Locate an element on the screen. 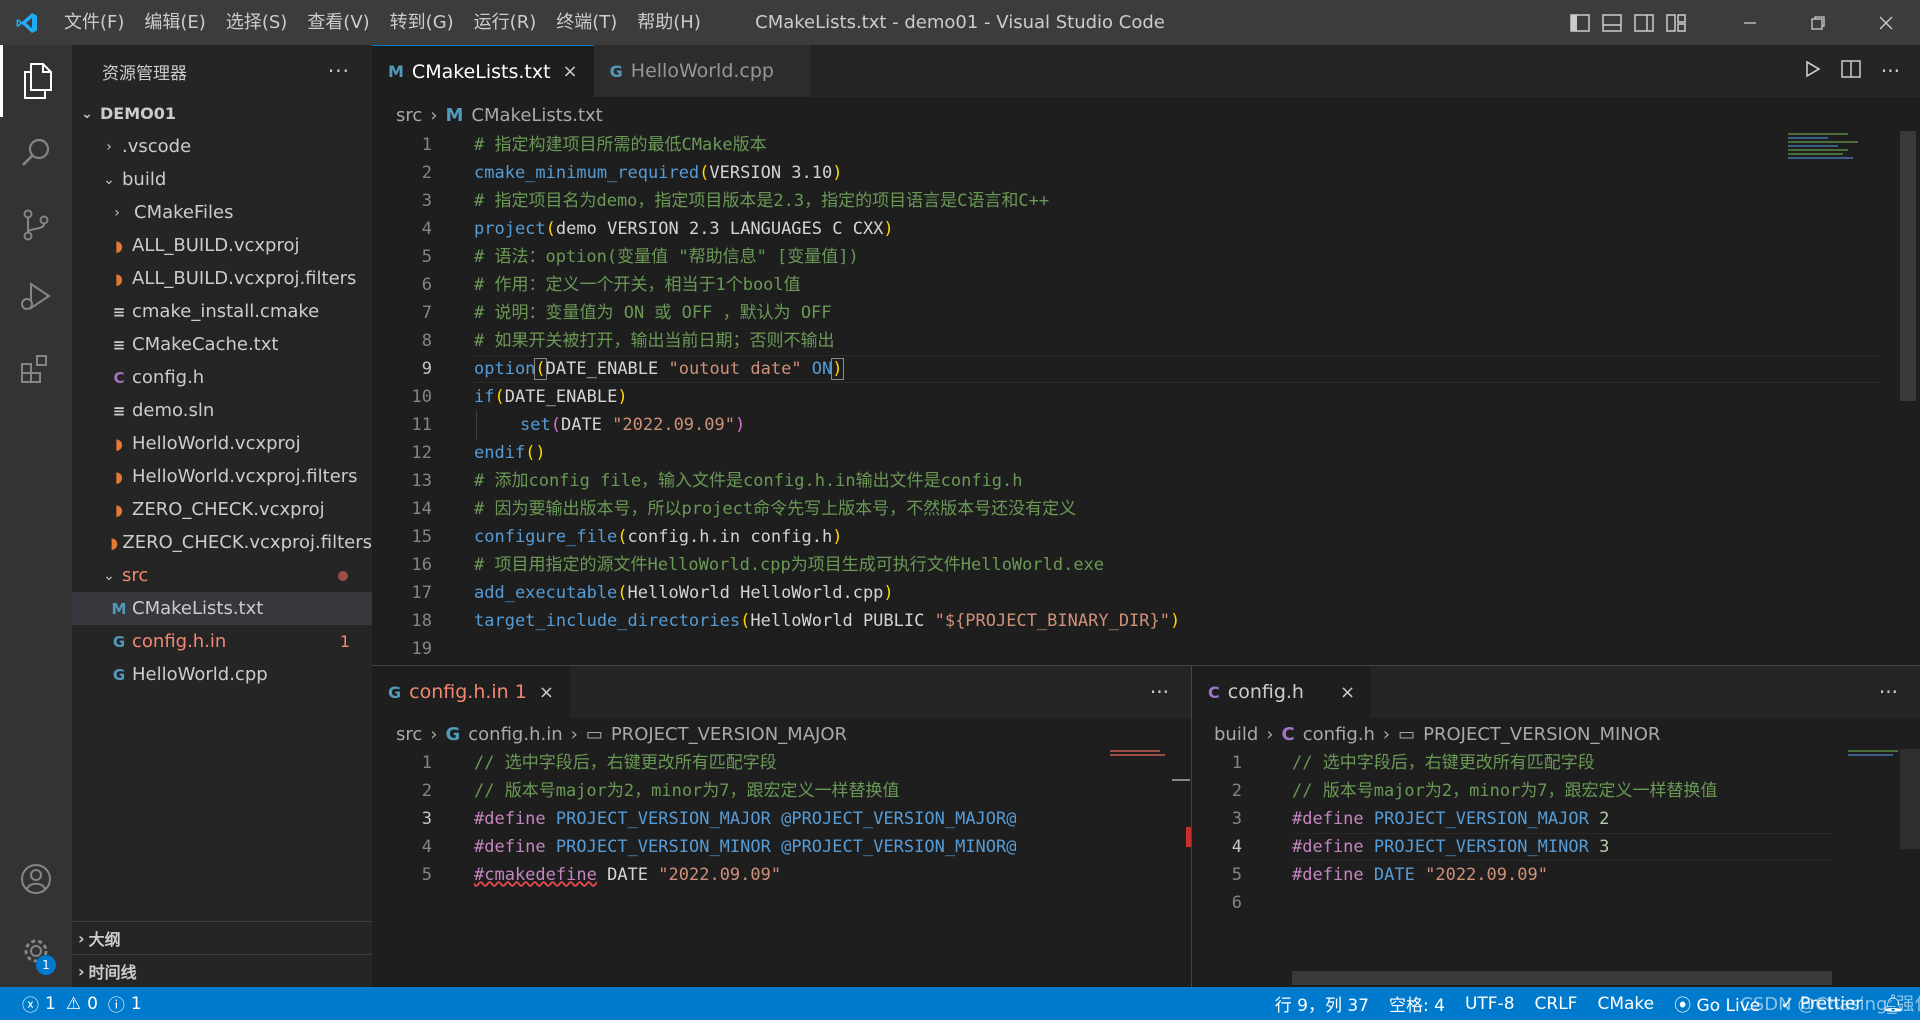 The width and height of the screenshot is (1920, 1020). timeline-section: › 时间线 is located at coordinates (222, 970).